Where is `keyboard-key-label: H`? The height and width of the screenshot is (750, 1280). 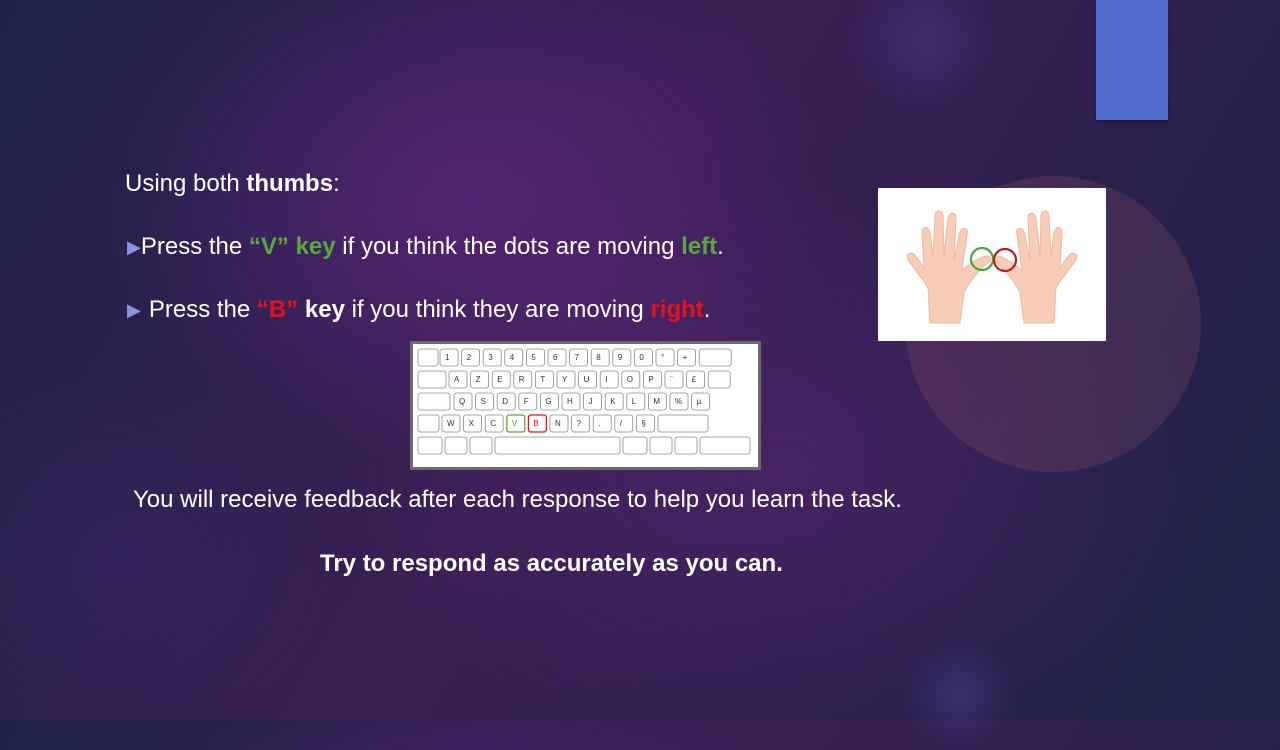 keyboard-key-label: H is located at coordinates (570, 401).